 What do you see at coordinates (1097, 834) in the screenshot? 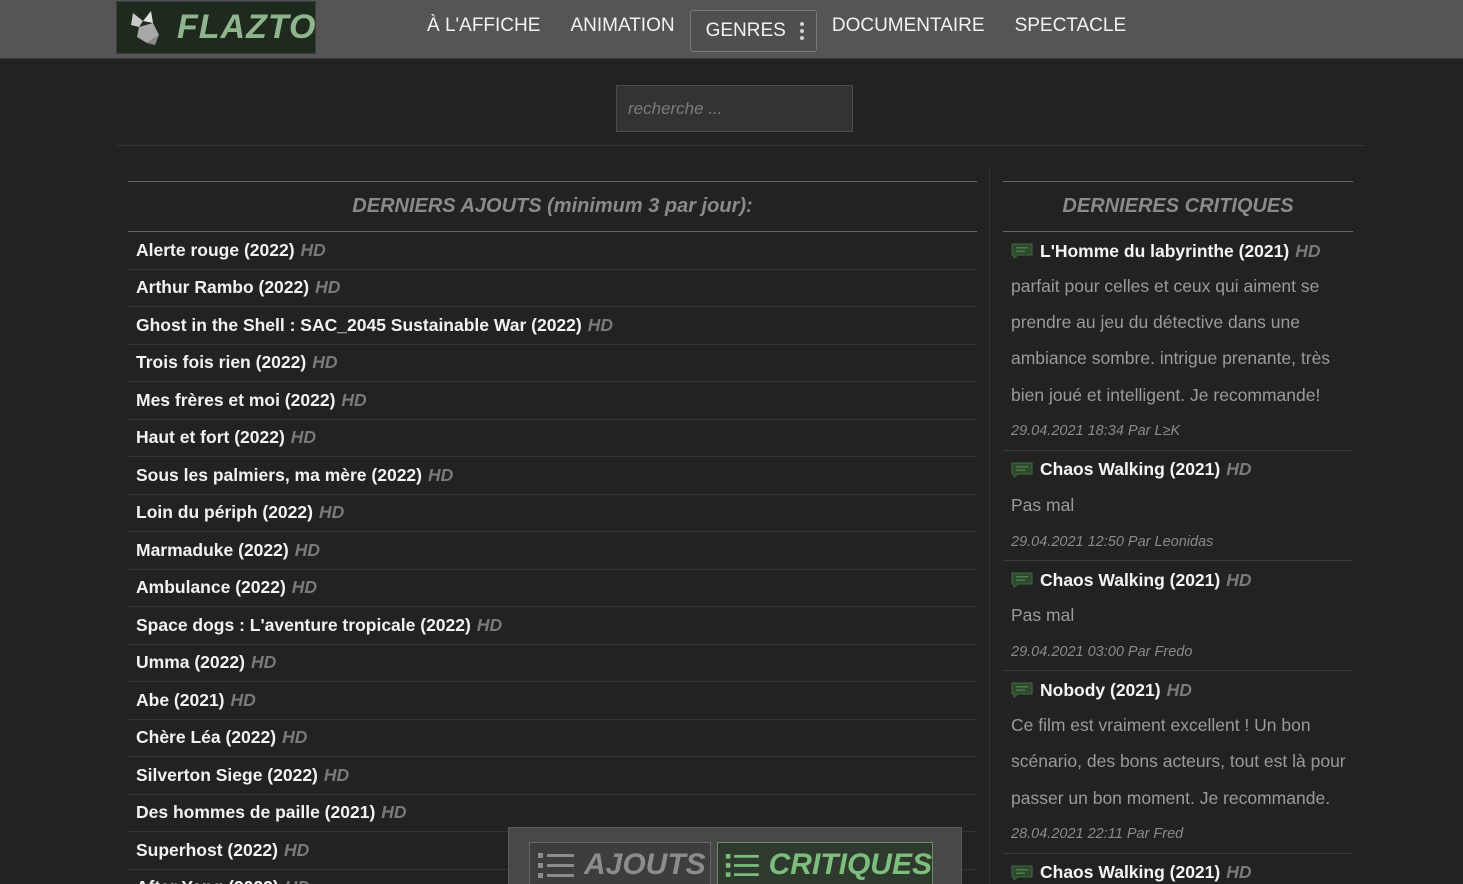
I see `review-meta: 28.04.2021 22:11 Par Fred` at bounding box center [1097, 834].